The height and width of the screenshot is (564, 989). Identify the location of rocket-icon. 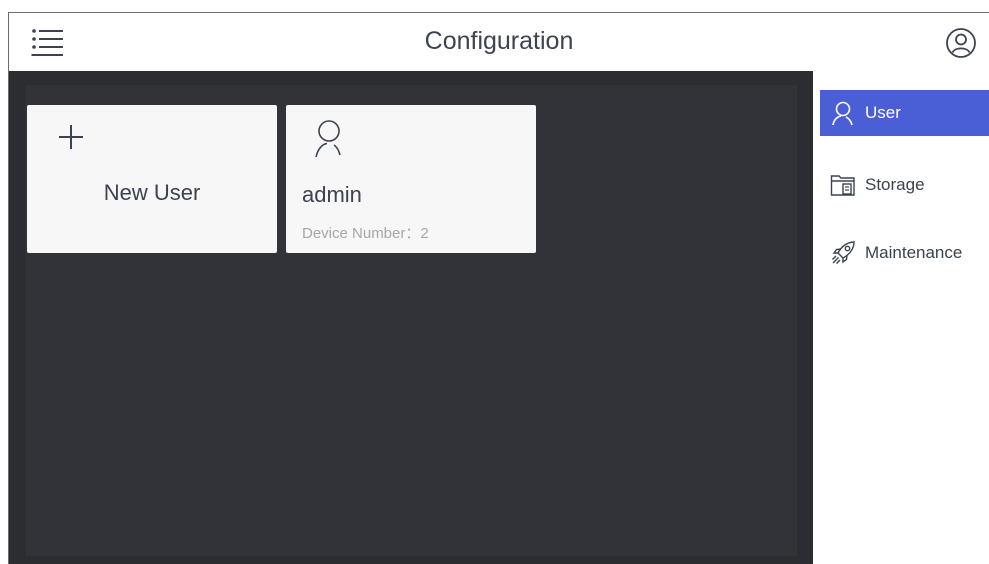
(843, 253).